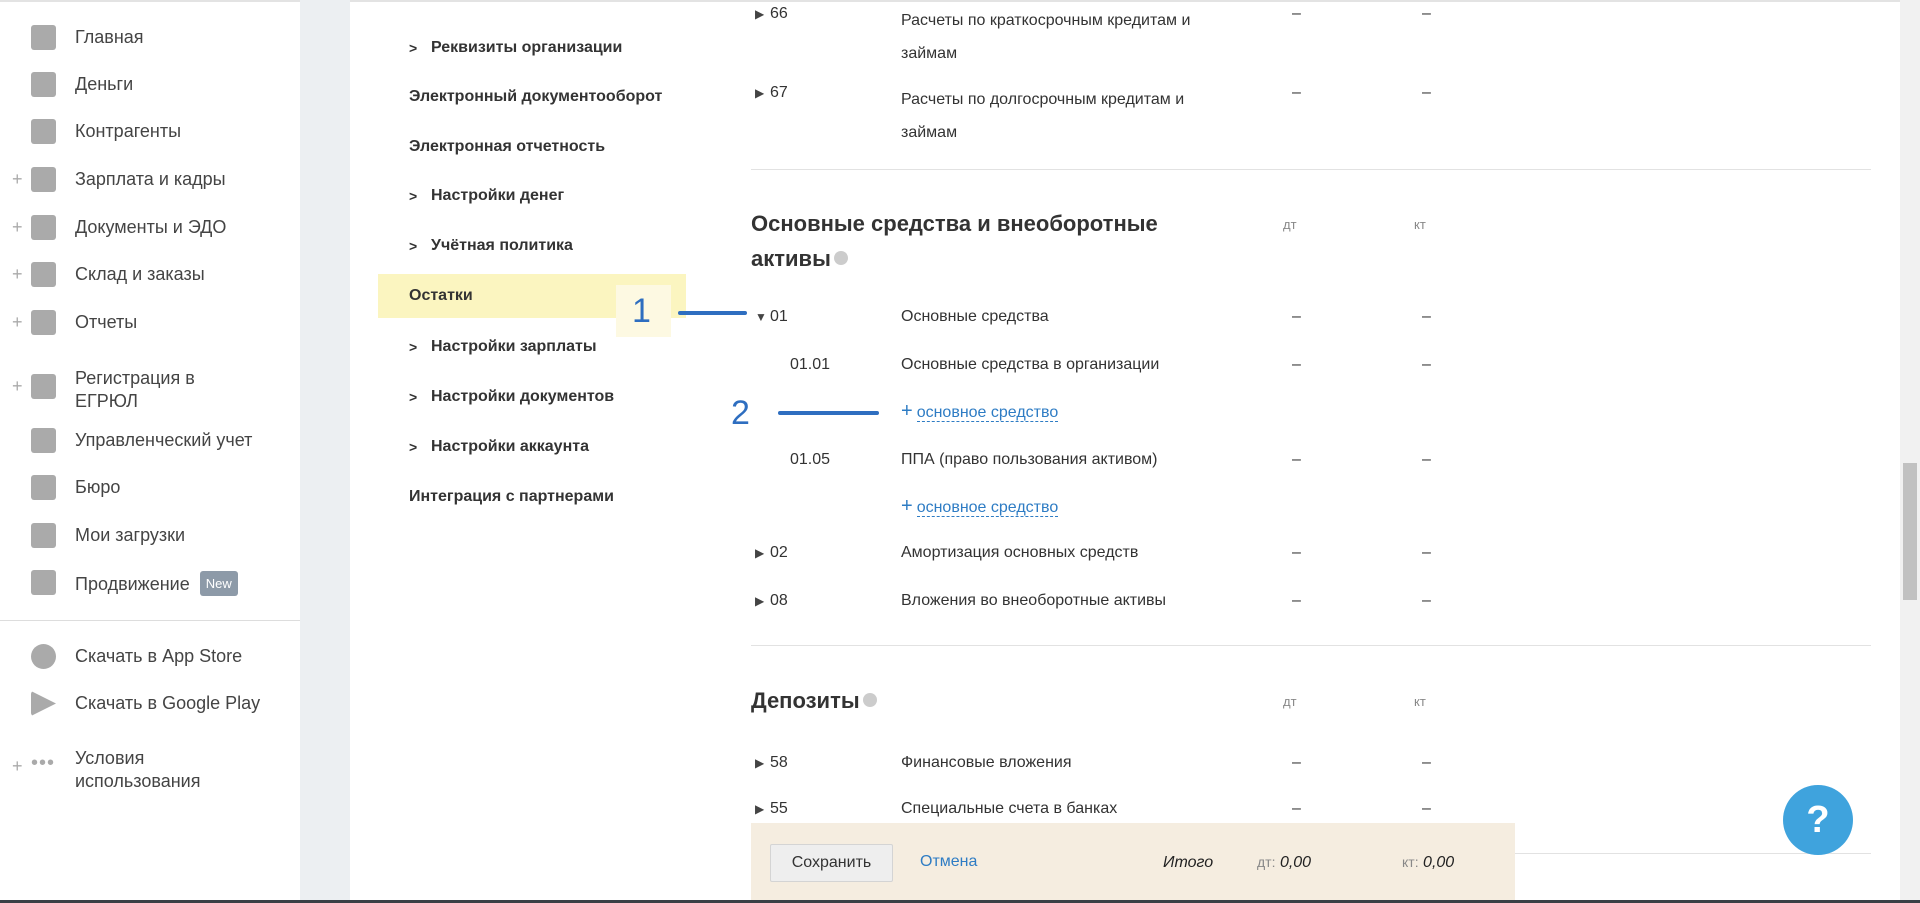 The height and width of the screenshot is (903, 1920). What do you see at coordinates (43, 274) in the screenshot?
I see `cart-icon` at bounding box center [43, 274].